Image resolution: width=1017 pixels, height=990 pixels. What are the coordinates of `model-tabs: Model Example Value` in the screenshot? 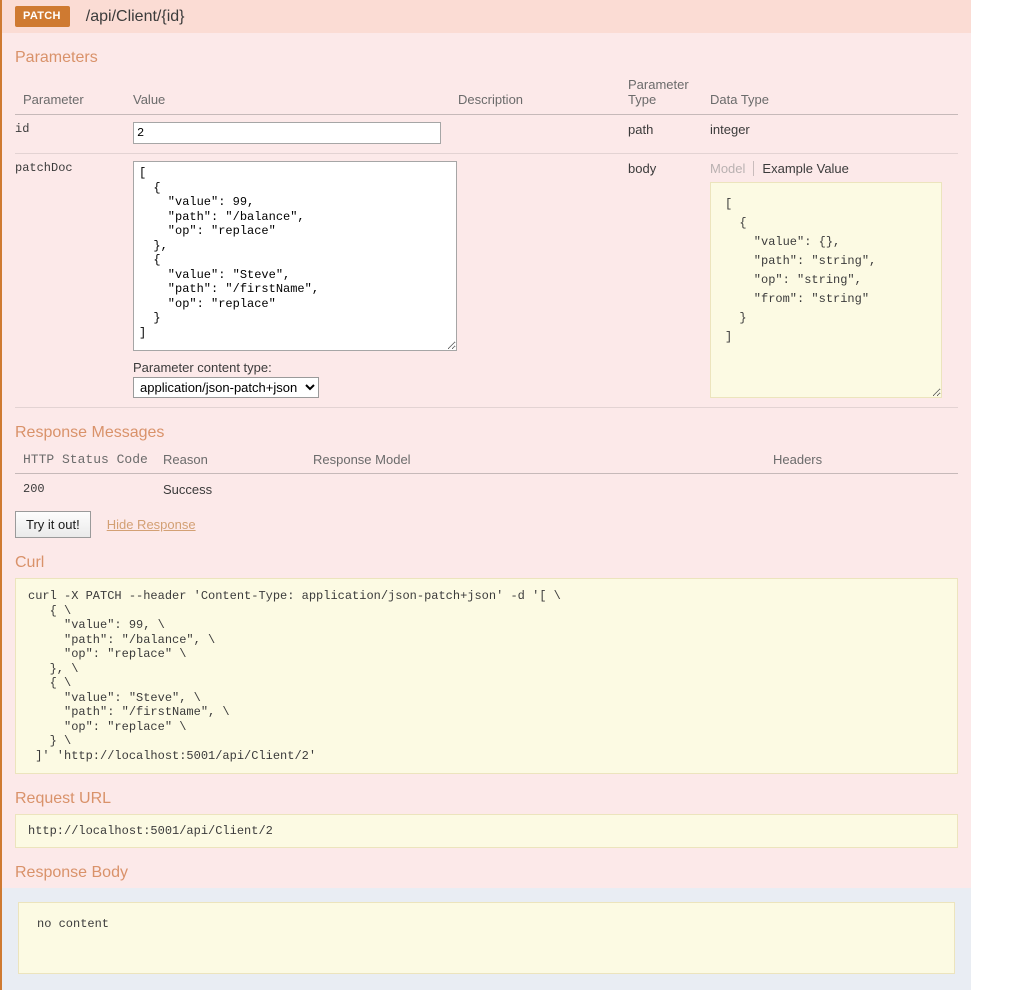 It's located at (834, 168).